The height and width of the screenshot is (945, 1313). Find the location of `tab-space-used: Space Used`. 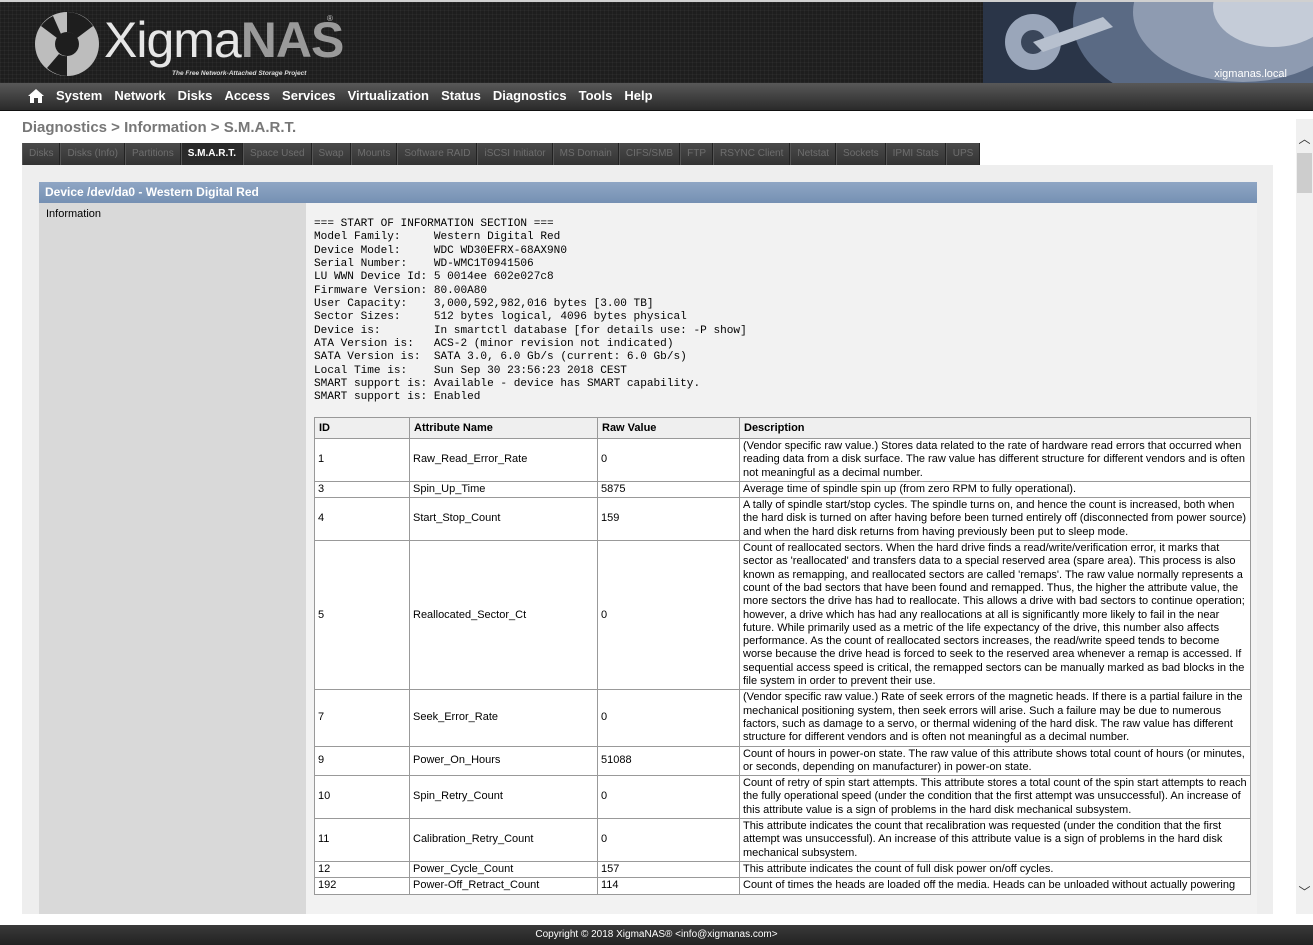

tab-space-used: Space Used is located at coordinates (277, 154).